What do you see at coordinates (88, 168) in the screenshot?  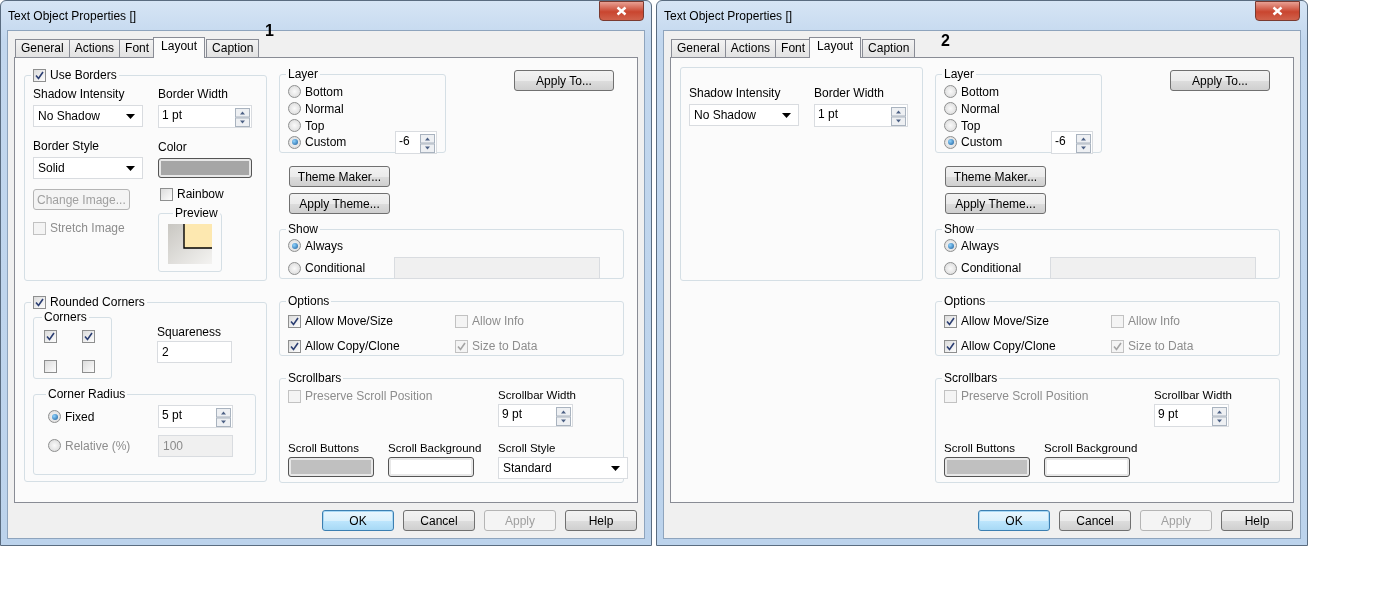 I see `dropdown: Solid` at bounding box center [88, 168].